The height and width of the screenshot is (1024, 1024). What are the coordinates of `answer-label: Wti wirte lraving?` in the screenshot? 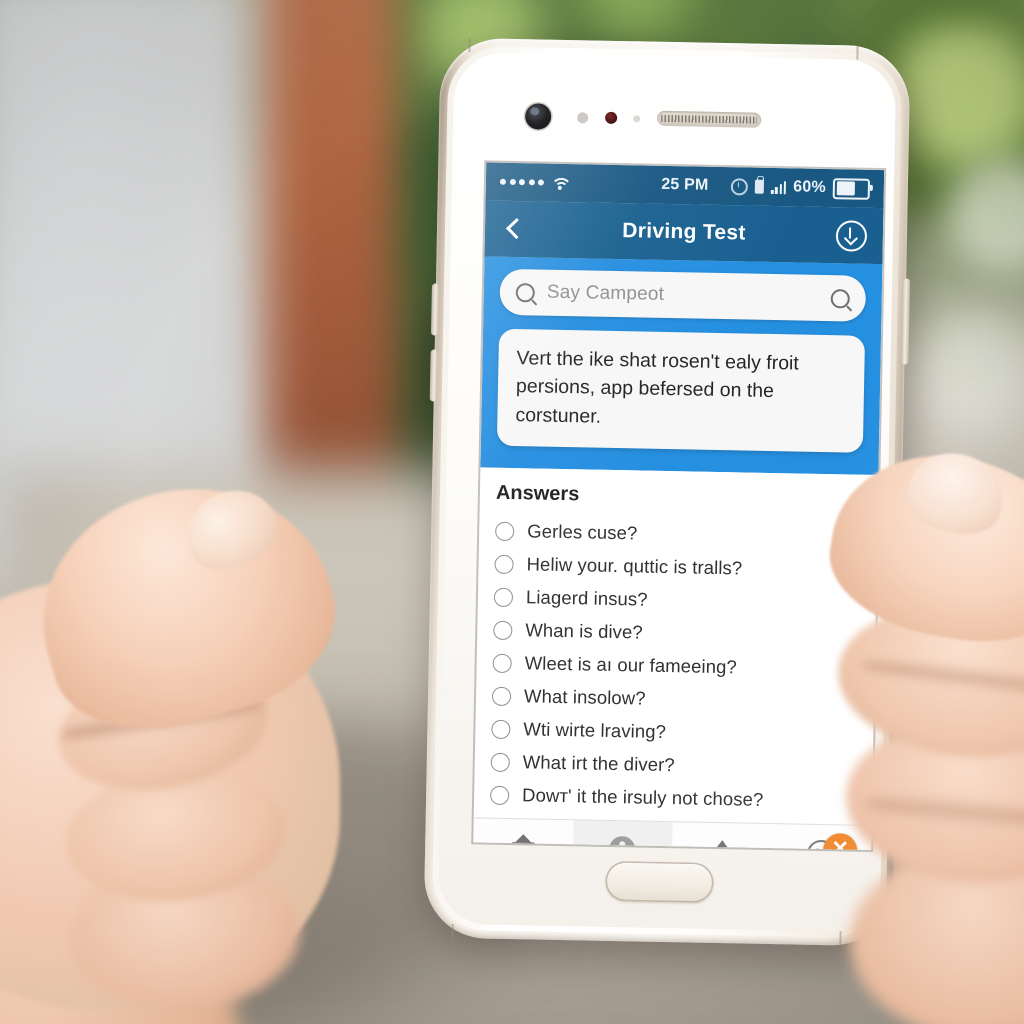 It's located at (595, 730).